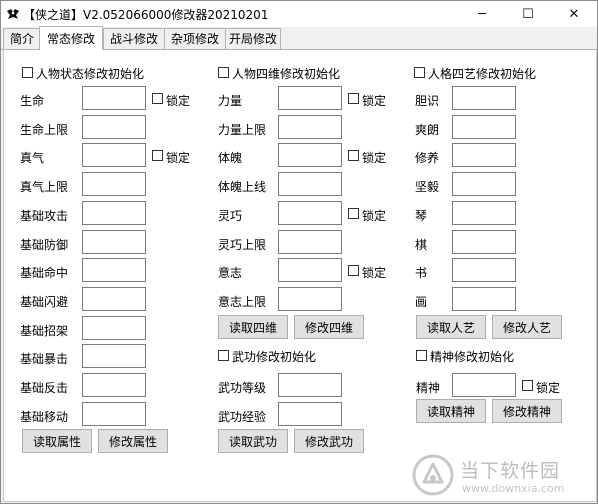 The image size is (598, 504). What do you see at coordinates (310, 213) in the screenshot?
I see `agility-input` at bounding box center [310, 213].